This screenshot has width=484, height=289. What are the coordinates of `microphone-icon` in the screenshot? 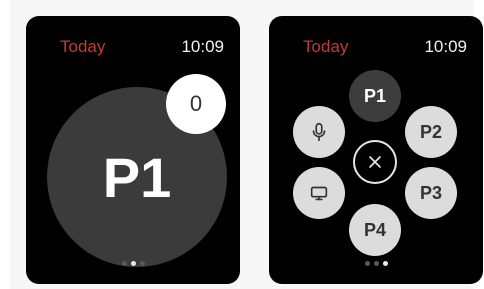 It's located at (319, 132).